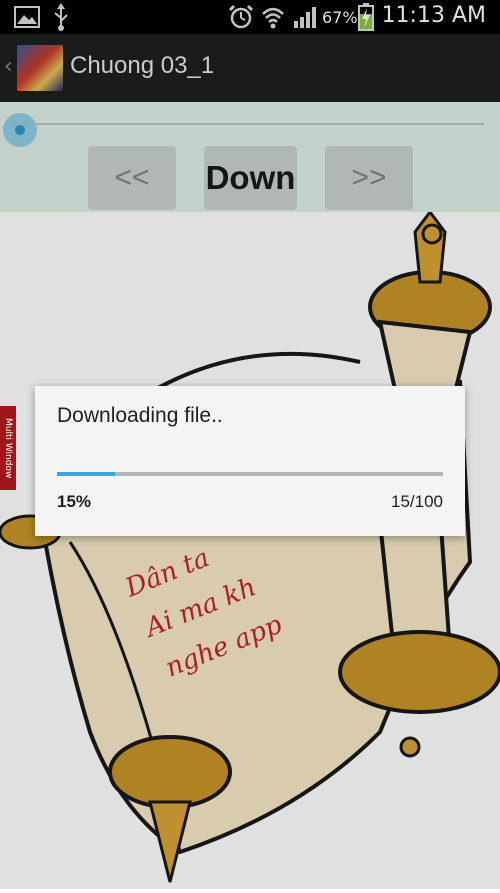  Describe the element at coordinates (86, 474) in the screenshot. I see `progress-bar-fill` at that location.